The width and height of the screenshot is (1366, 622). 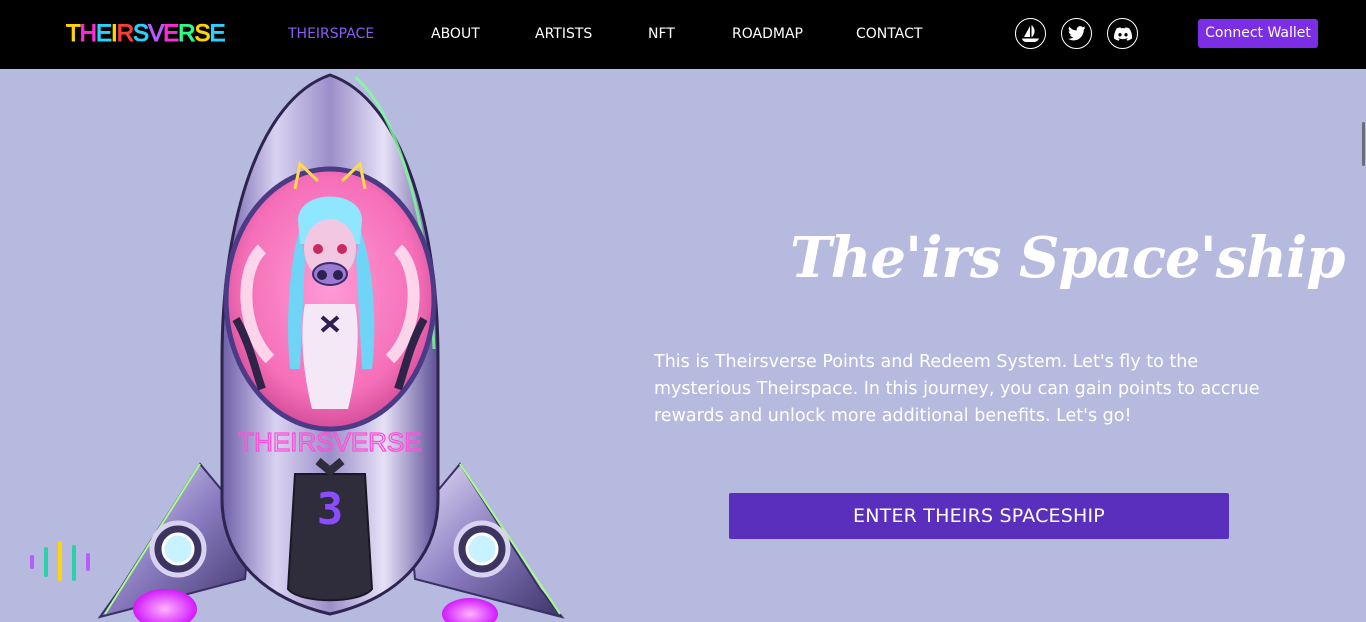 What do you see at coordinates (88, 34) in the screenshot?
I see `logo-letter: H` at bounding box center [88, 34].